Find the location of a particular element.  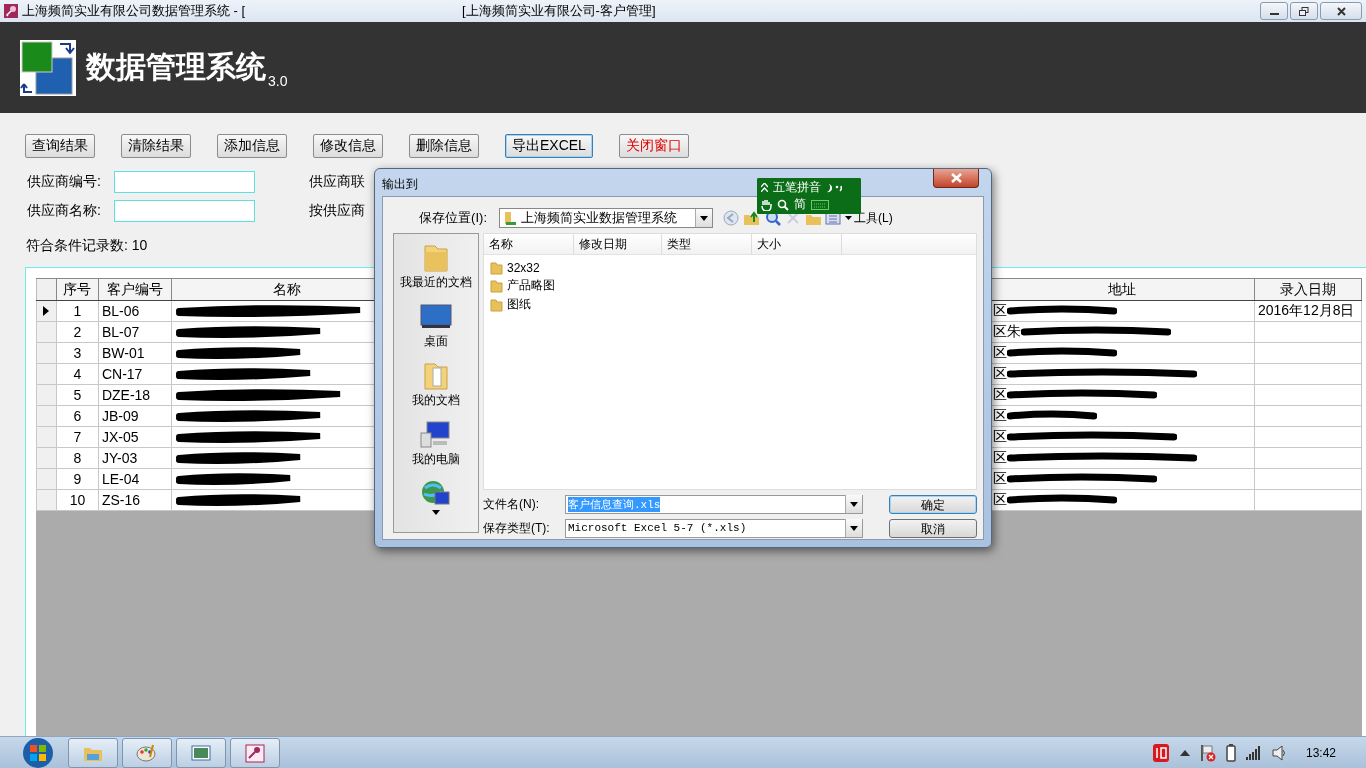

table-cell: BL-06 is located at coordinates (120, 311).